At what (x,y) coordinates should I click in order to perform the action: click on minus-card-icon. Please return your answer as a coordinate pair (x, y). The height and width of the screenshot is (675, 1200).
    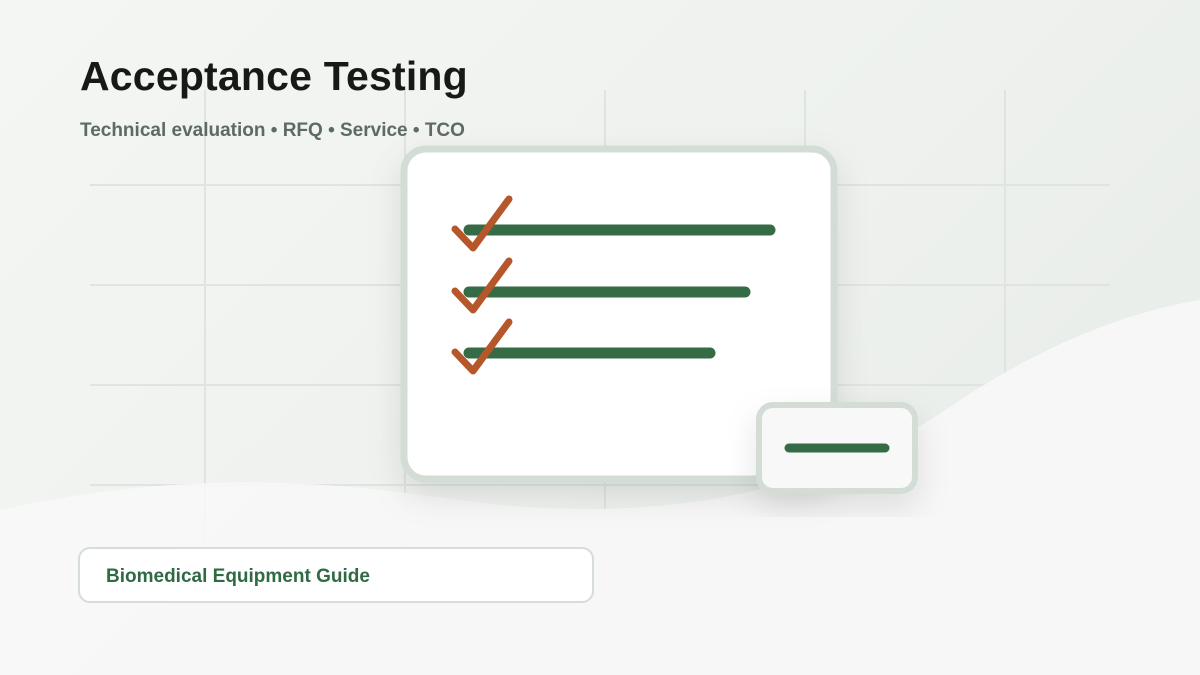
    Looking at the image, I should click on (837, 448).